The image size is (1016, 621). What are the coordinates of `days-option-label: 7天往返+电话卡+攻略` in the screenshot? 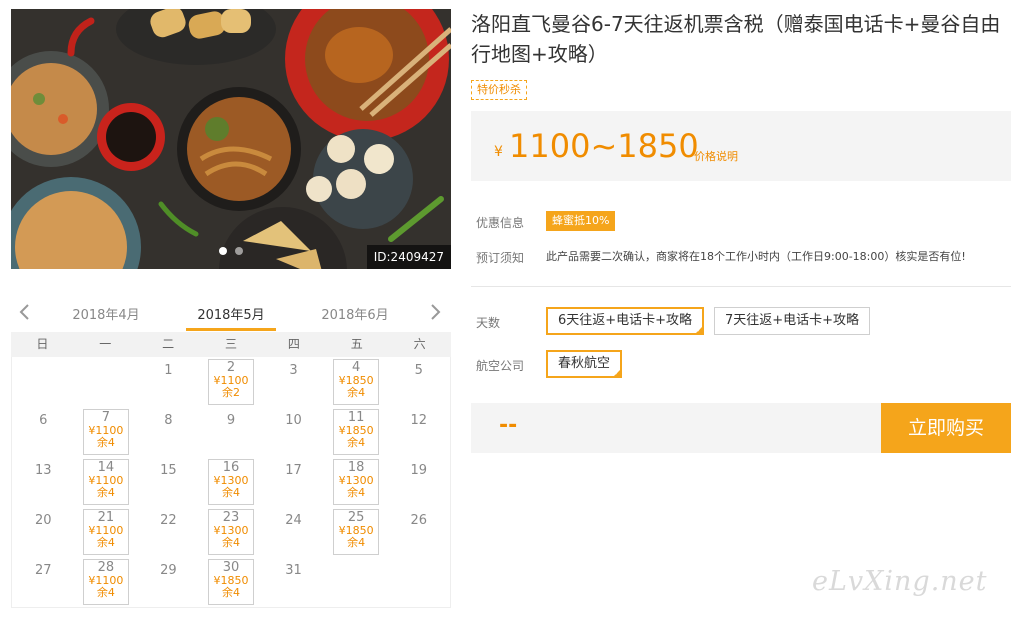 It's located at (792, 320).